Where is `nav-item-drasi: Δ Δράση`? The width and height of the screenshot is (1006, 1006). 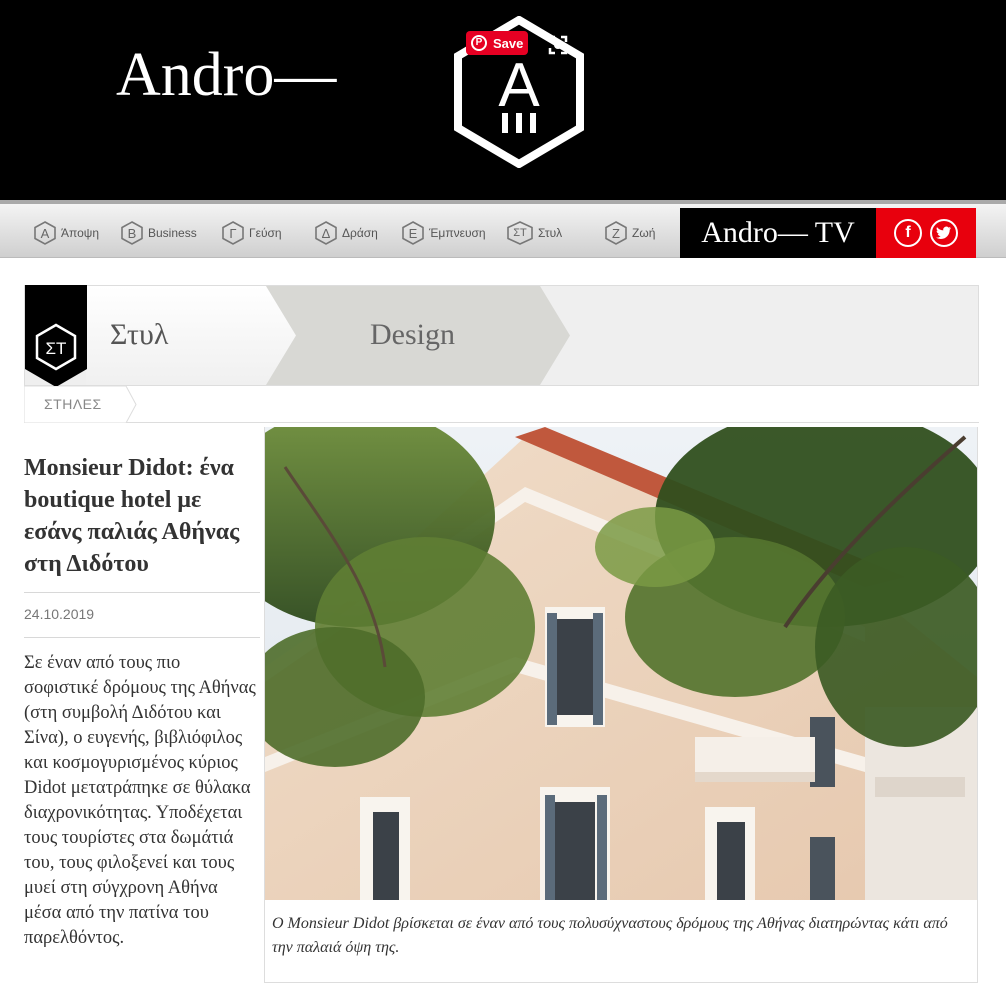 nav-item-drasi: Δ Δράση is located at coordinates (346, 233).